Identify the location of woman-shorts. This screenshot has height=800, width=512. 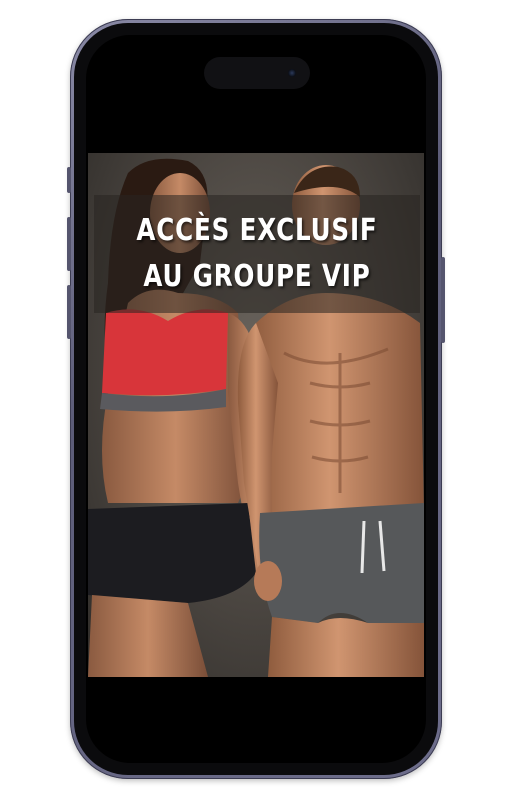
(172, 553).